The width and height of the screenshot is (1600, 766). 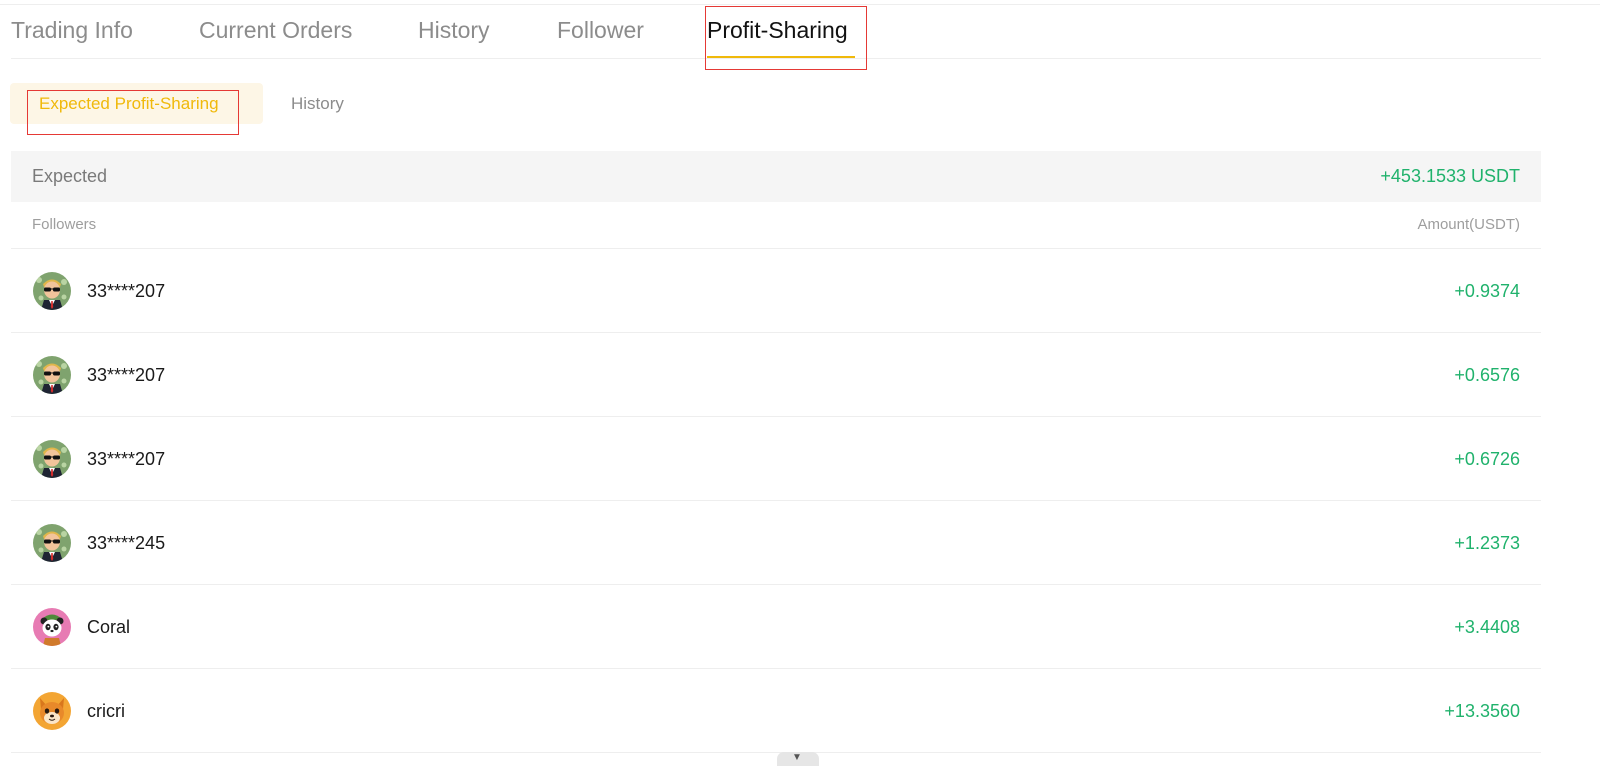 What do you see at coordinates (106, 711) in the screenshot?
I see `follower-name: cricri` at bounding box center [106, 711].